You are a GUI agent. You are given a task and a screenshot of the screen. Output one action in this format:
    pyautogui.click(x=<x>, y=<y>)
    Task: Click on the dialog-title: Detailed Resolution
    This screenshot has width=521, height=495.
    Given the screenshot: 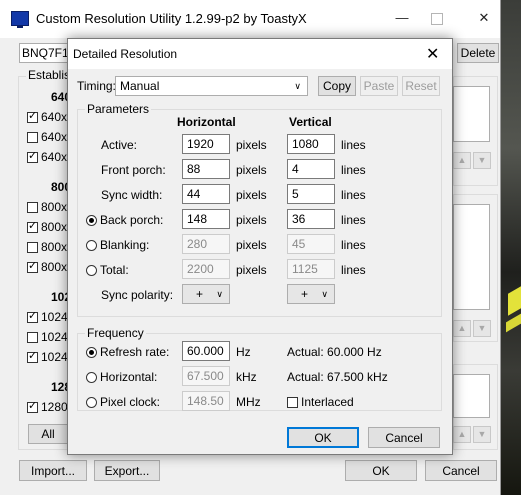 What is the action you would take?
    pyautogui.click(x=125, y=54)
    